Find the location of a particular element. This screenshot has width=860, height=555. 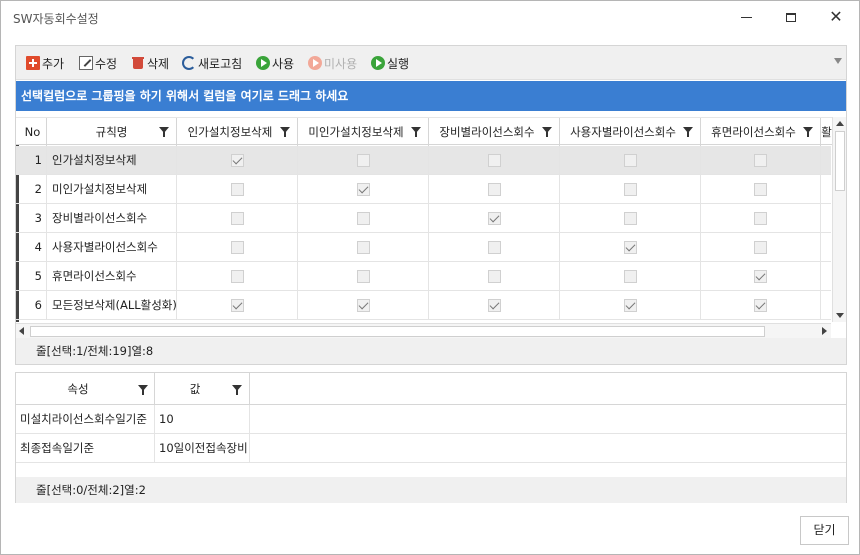

table-row: 5 휴면라이선스회수 is located at coordinates (423, 276).